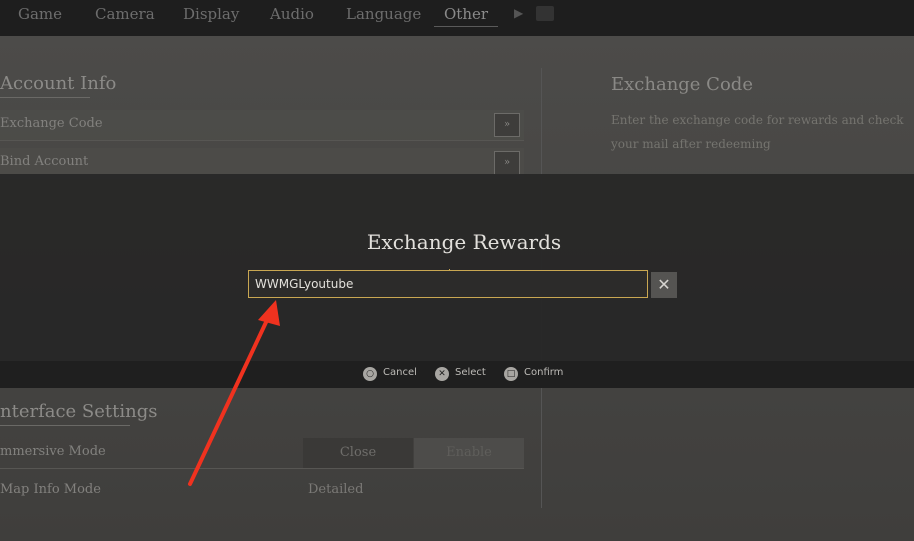 Image resolution: width=914 pixels, height=541 pixels. Describe the element at coordinates (507, 125) in the screenshot. I see `exchange-code-open-button: »` at that location.